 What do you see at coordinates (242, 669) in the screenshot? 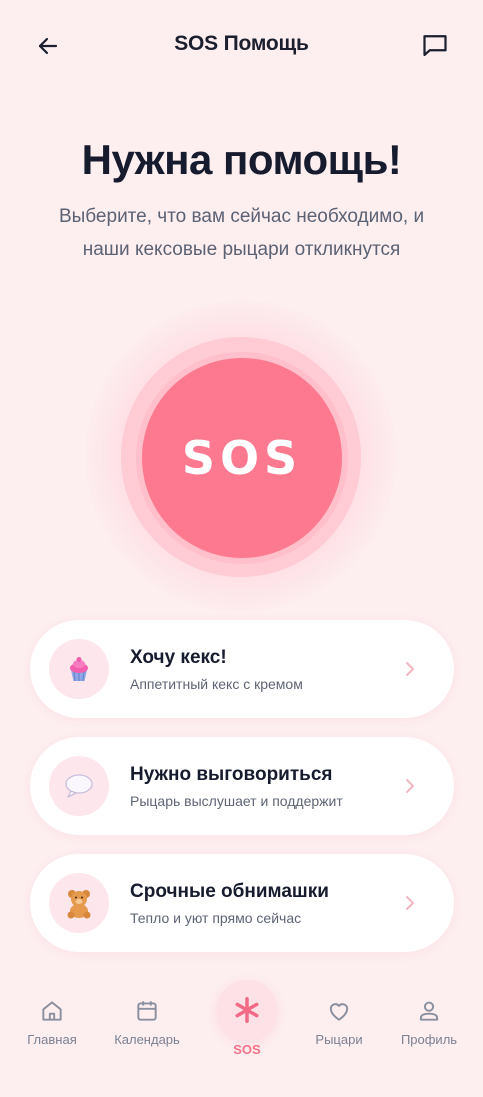
I see `option-cupcake: Хочу кекс! Аппетитный кекс с кремом` at bounding box center [242, 669].